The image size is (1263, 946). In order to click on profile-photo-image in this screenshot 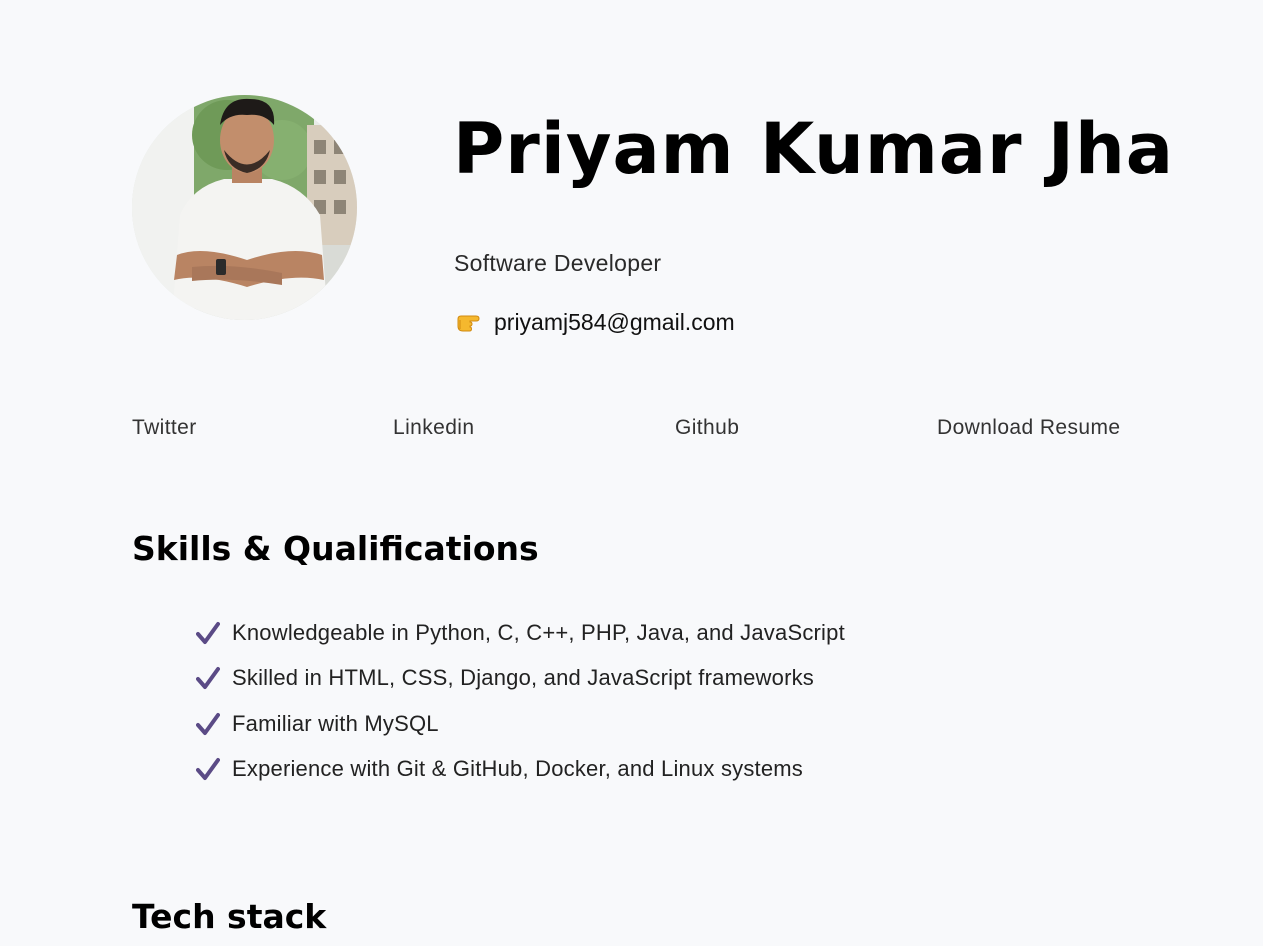, I will do `click(244, 207)`.